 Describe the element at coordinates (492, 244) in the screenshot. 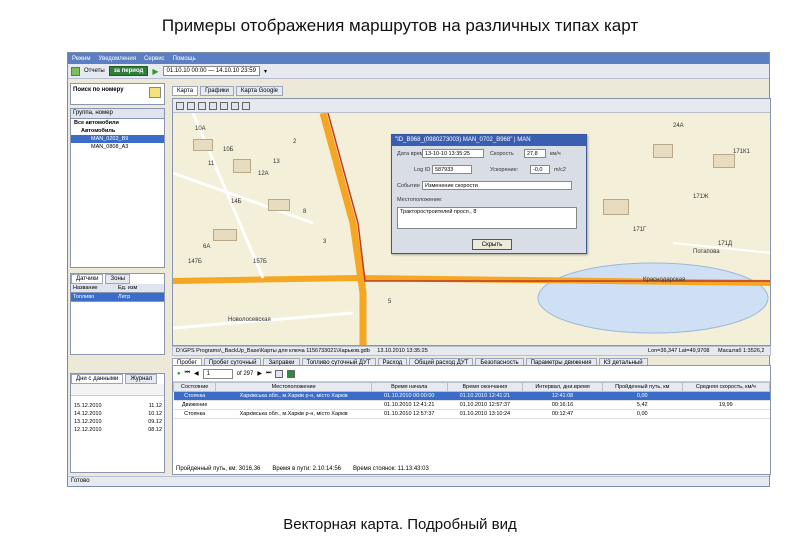

I see `close-dialog-button: Скрыть` at that location.